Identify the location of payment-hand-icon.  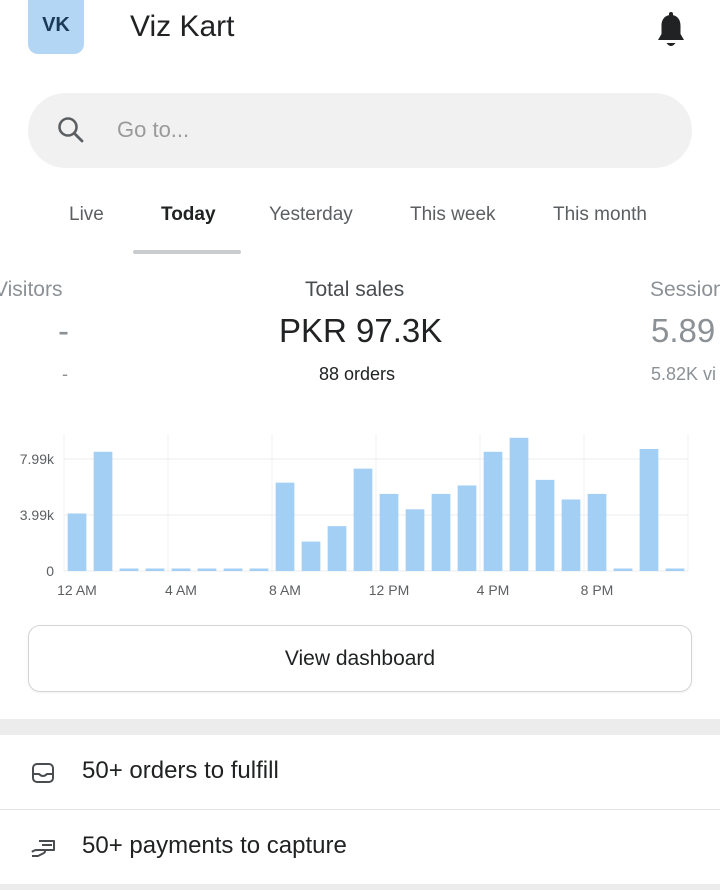
(43, 848).